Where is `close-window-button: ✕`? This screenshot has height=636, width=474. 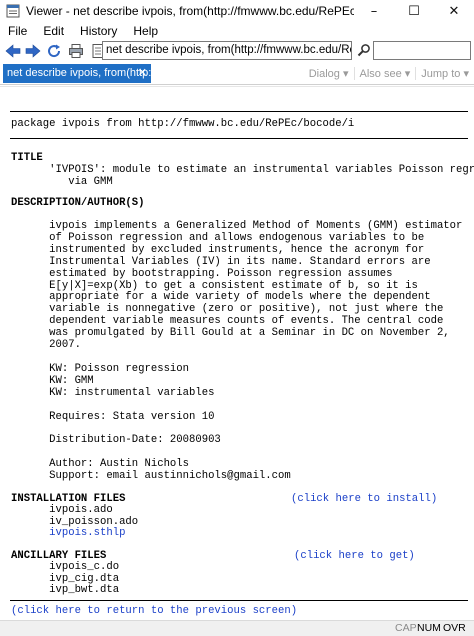
close-window-button: ✕ is located at coordinates (454, 11).